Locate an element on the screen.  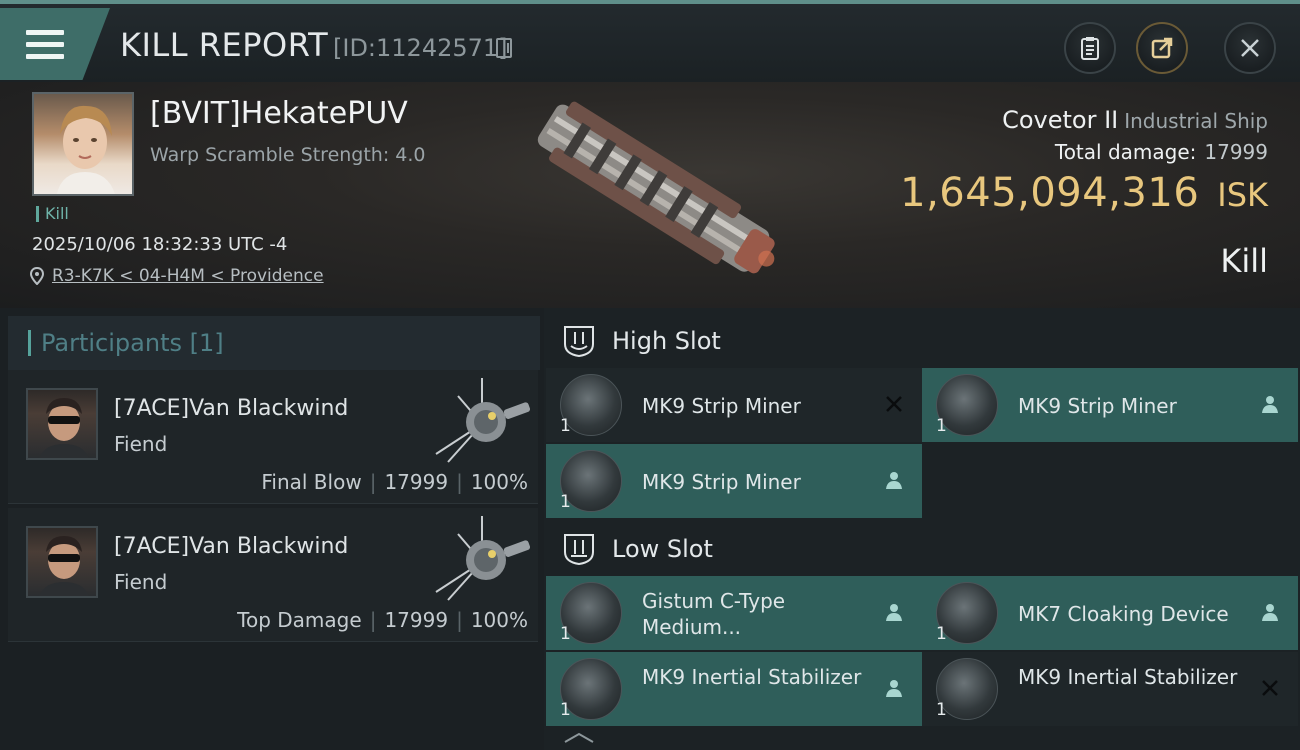
participants-title: Participants [1] is located at coordinates (126, 343).